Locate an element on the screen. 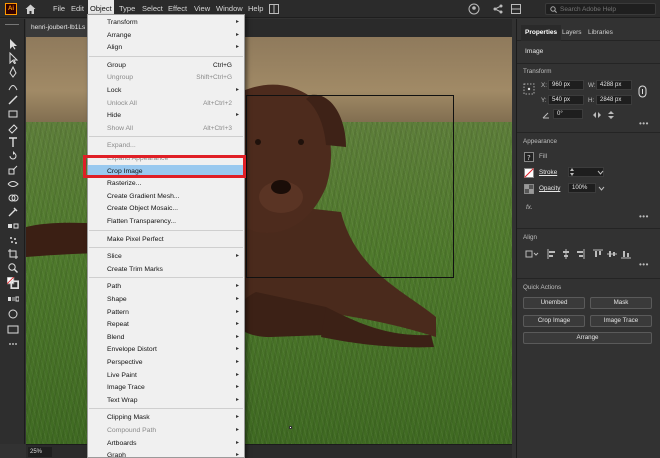 This screenshot has width=660, height=458. help-search is located at coordinates (600, 9).